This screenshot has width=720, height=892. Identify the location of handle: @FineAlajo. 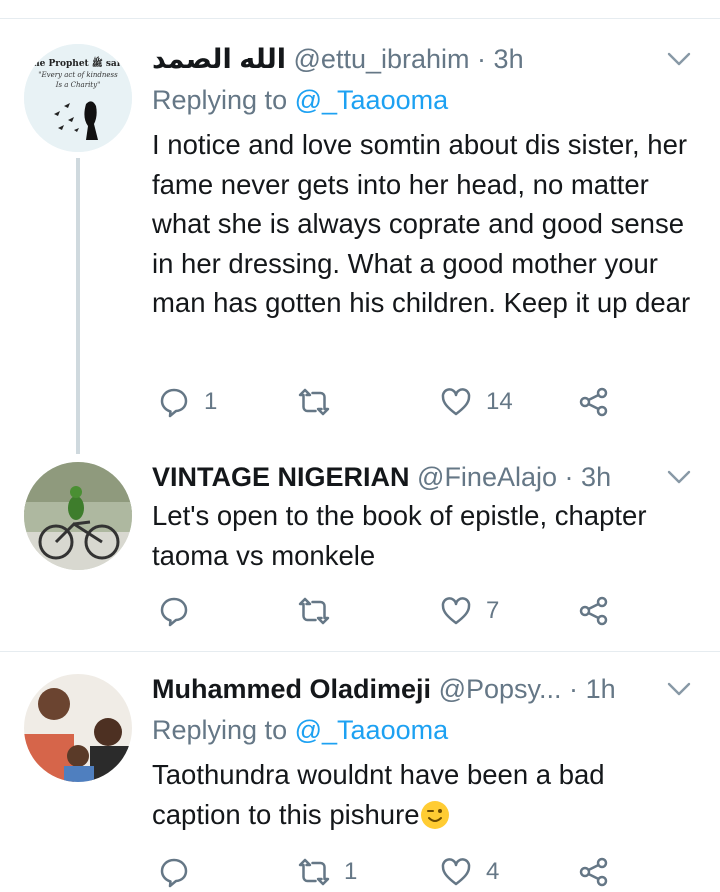
(487, 477).